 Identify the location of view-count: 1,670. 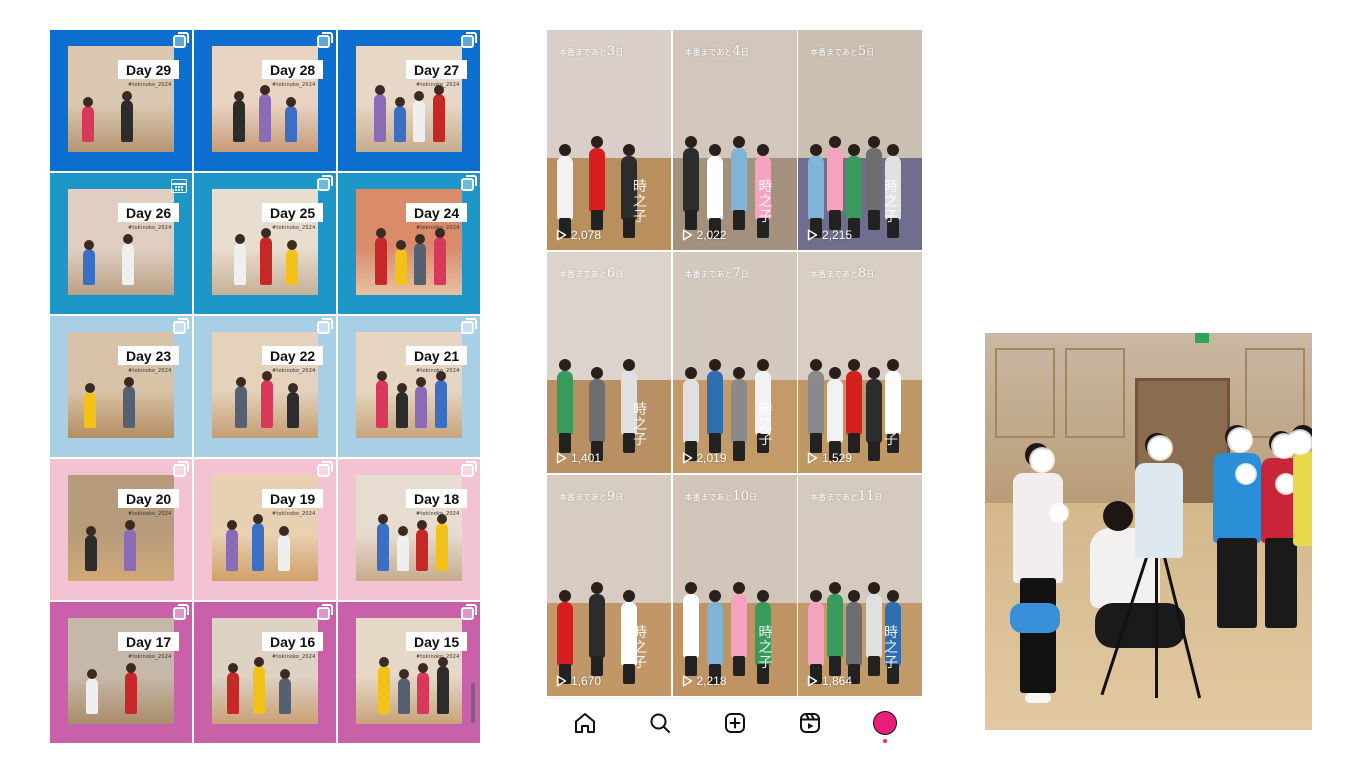
(578, 681).